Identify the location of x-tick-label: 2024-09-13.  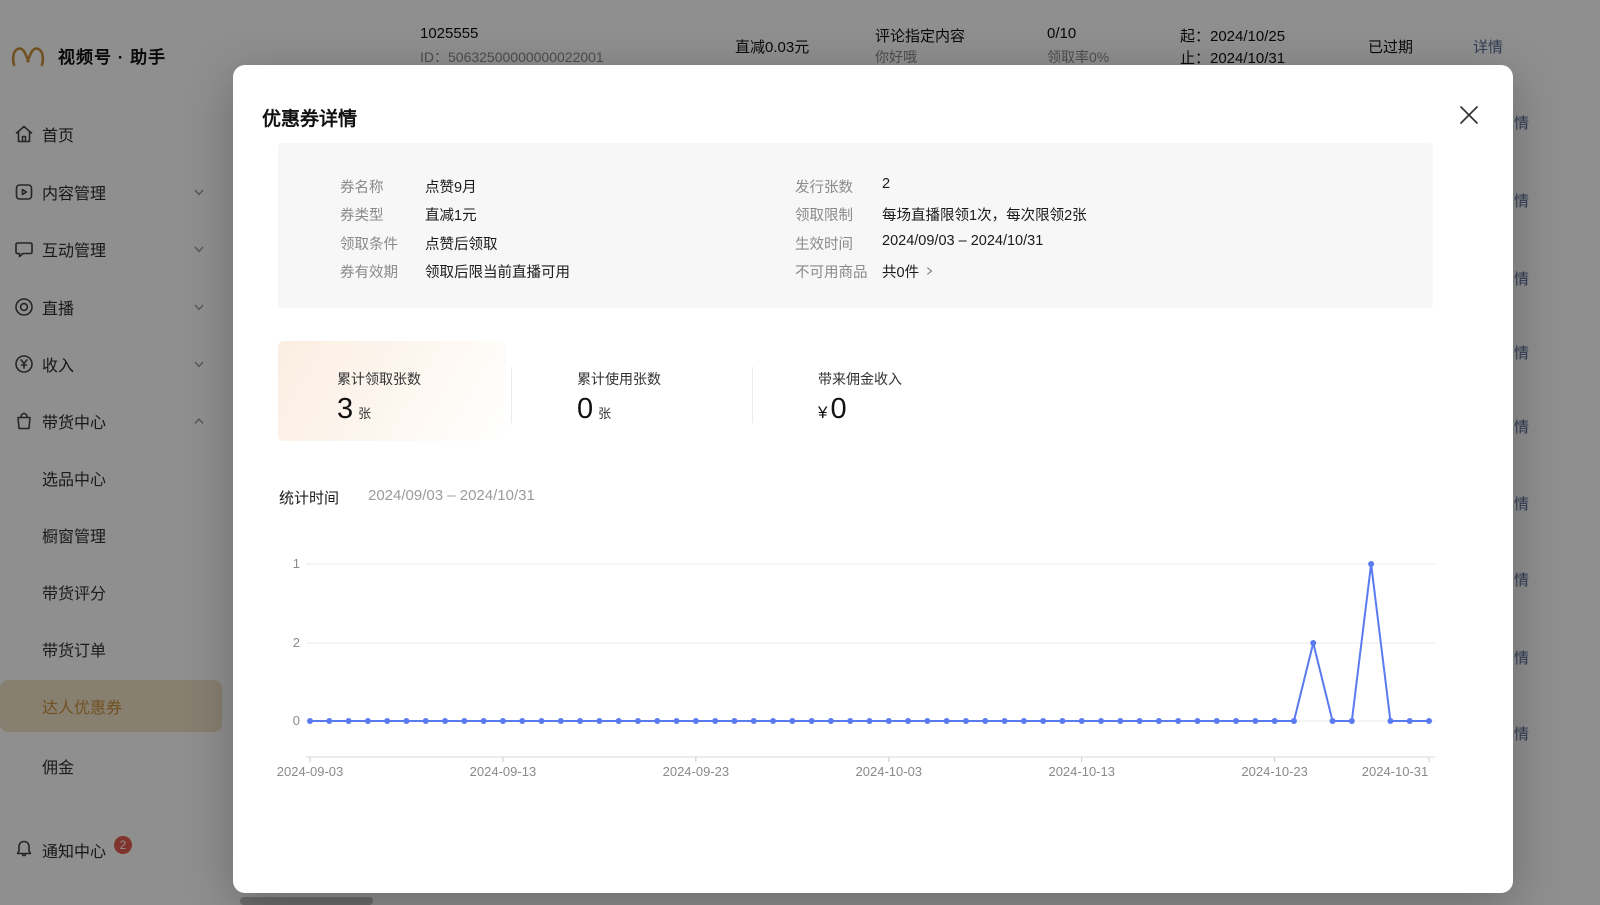
(503, 771).